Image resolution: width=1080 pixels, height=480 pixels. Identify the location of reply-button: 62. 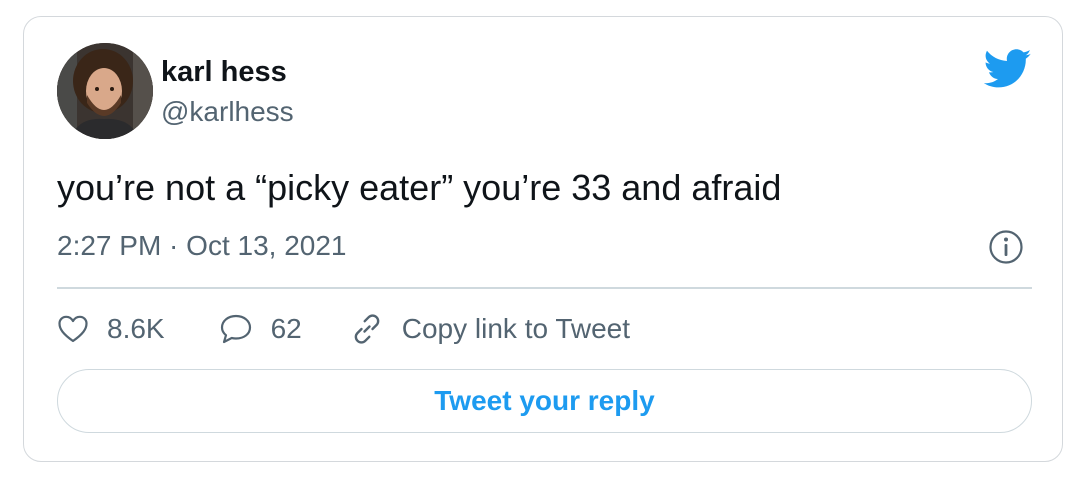
(260, 329).